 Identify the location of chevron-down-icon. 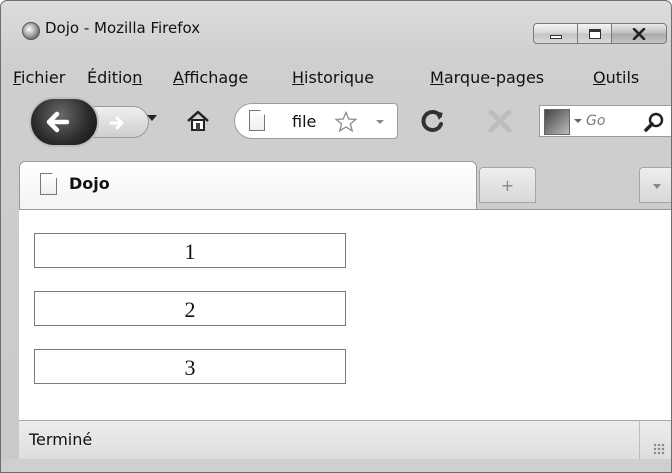
(657, 186).